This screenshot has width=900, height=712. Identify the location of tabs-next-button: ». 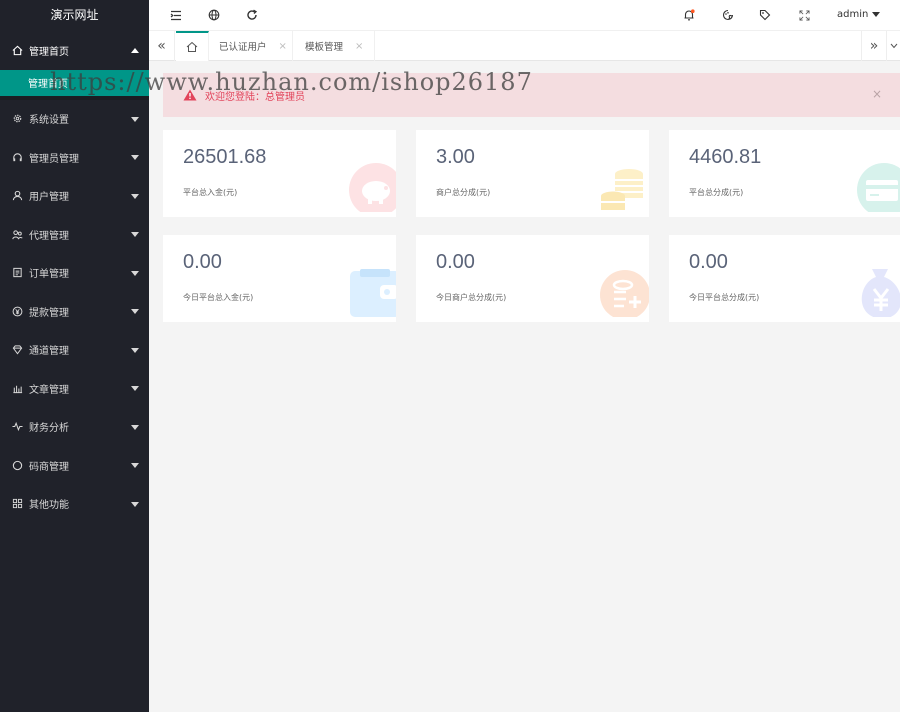
(874, 46).